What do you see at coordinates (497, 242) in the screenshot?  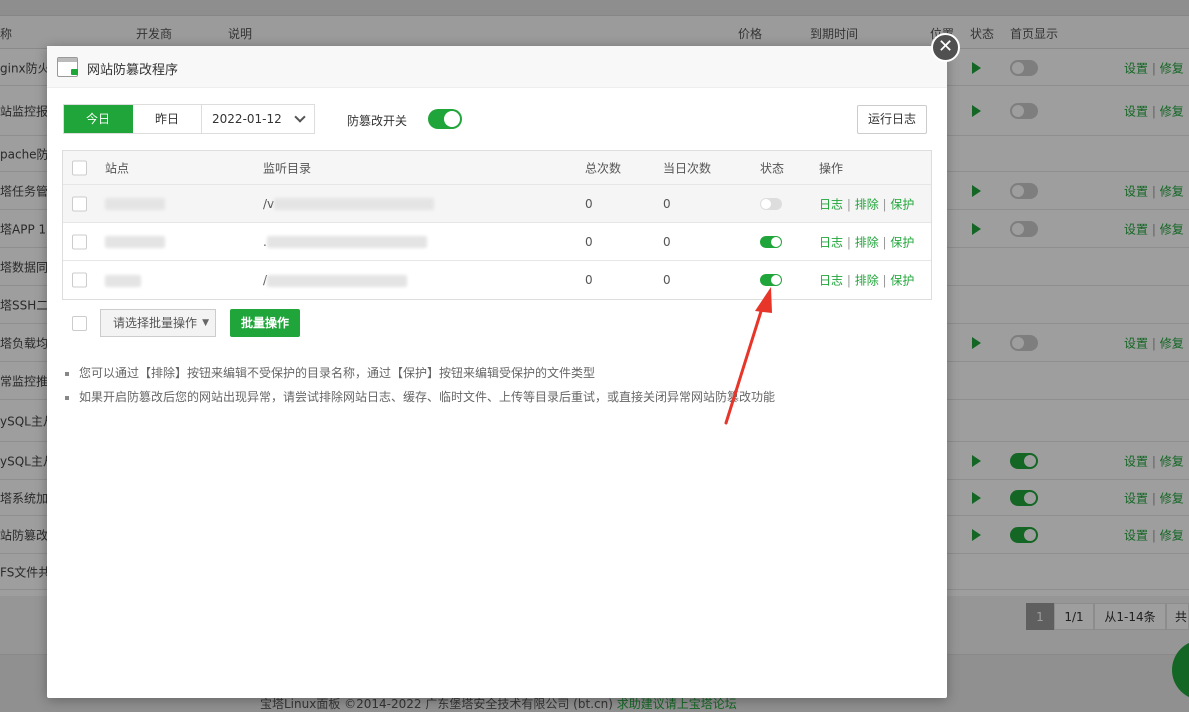 I see `site-row: . 0 0 日志 | 排除 | 保护` at bounding box center [497, 242].